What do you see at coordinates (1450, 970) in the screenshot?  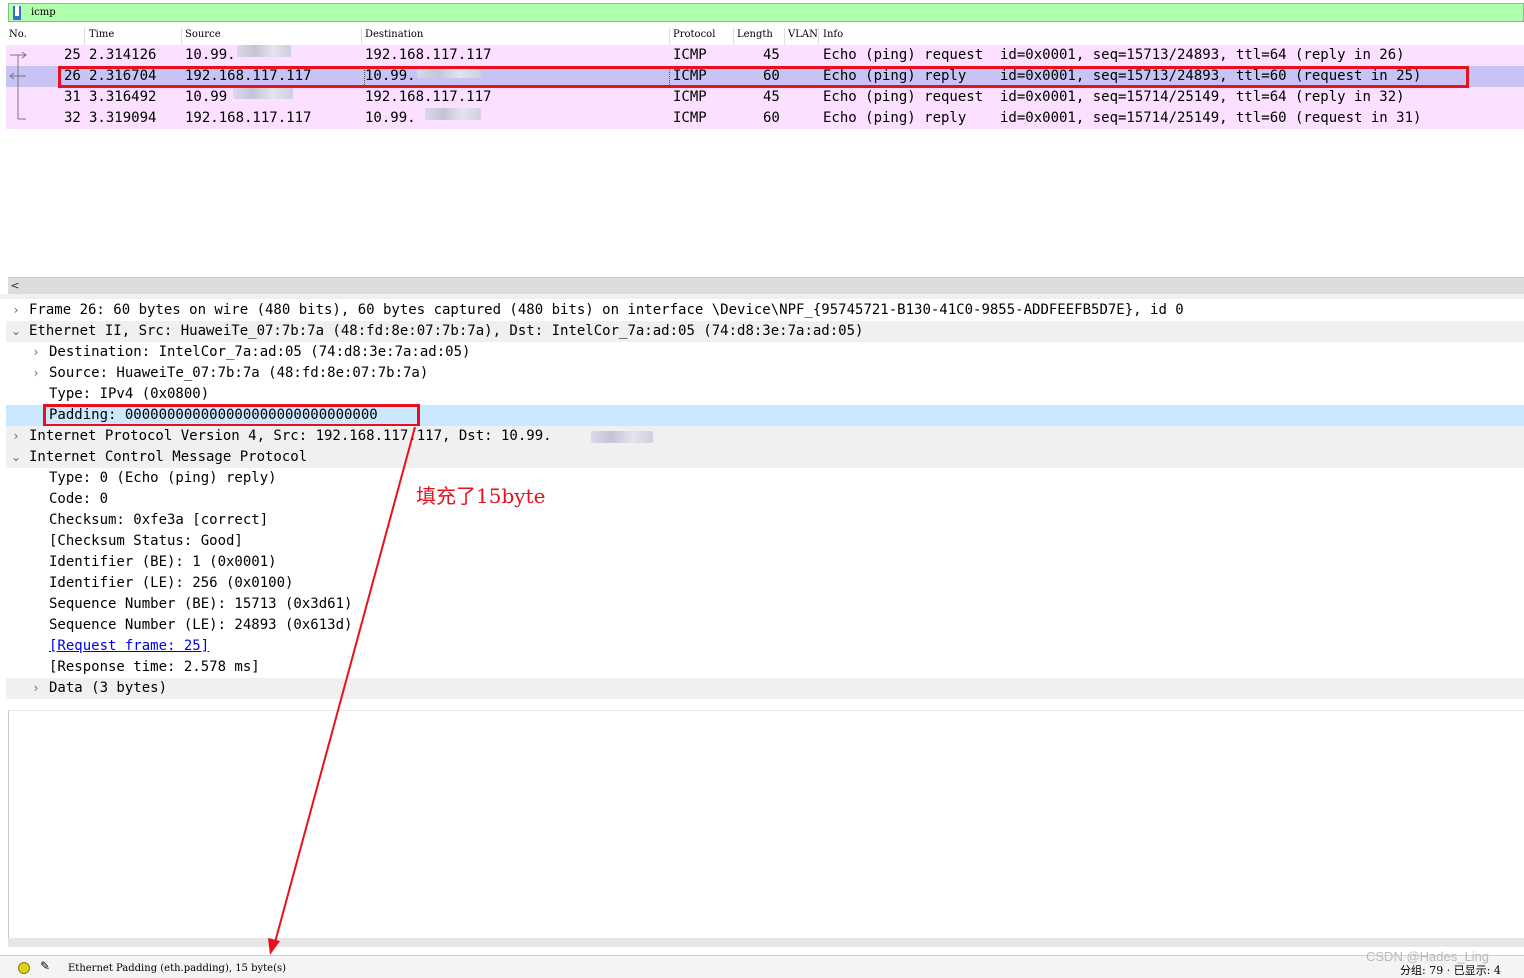 I see `status-packet-counts: 分组: 79 · 已显示: 4` at bounding box center [1450, 970].